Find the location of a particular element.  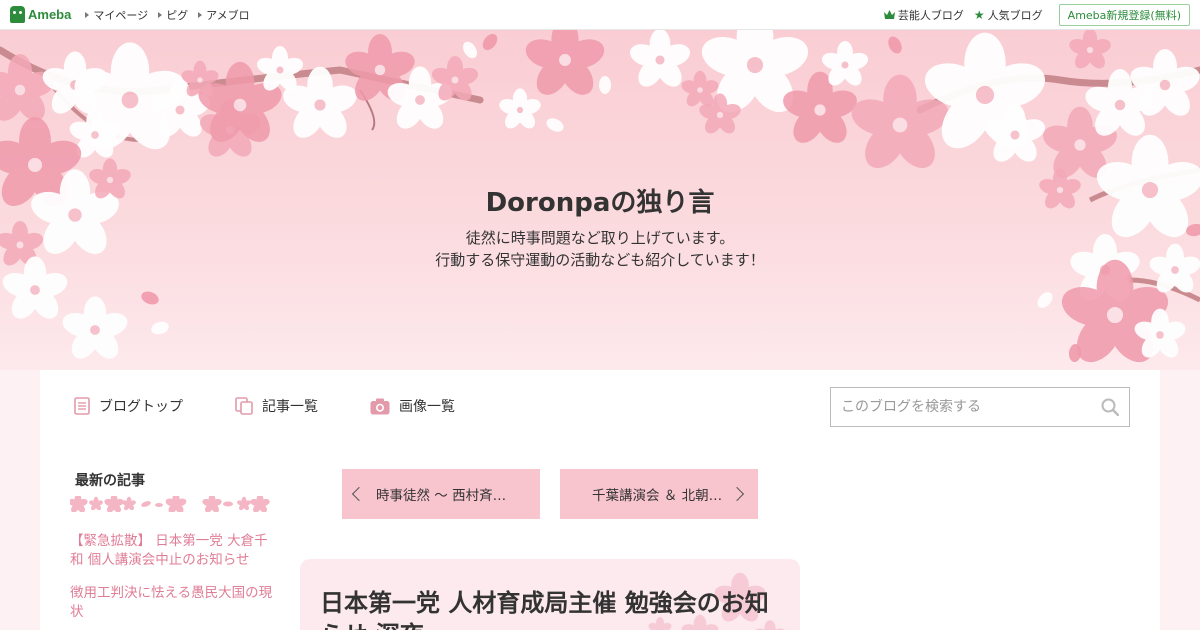

menu-blog-top: ブログトップ is located at coordinates (128, 406).